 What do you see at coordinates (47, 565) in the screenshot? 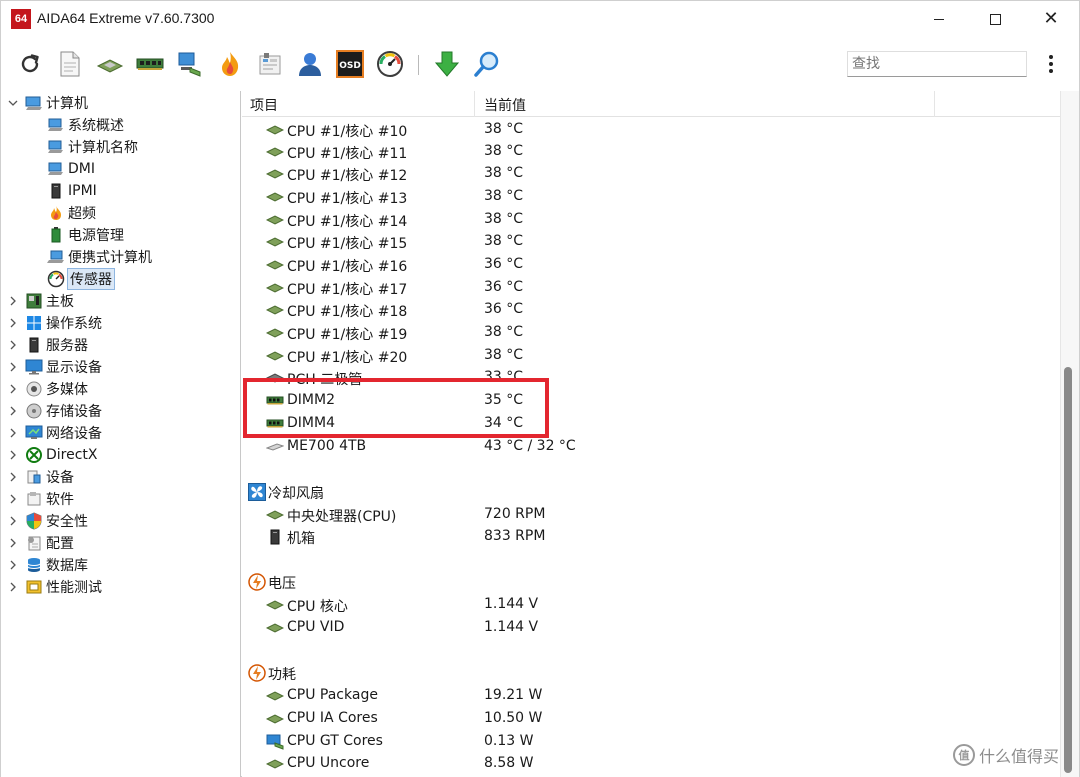
I see `tree-item-database: 数据库` at bounding box center [47, 565].